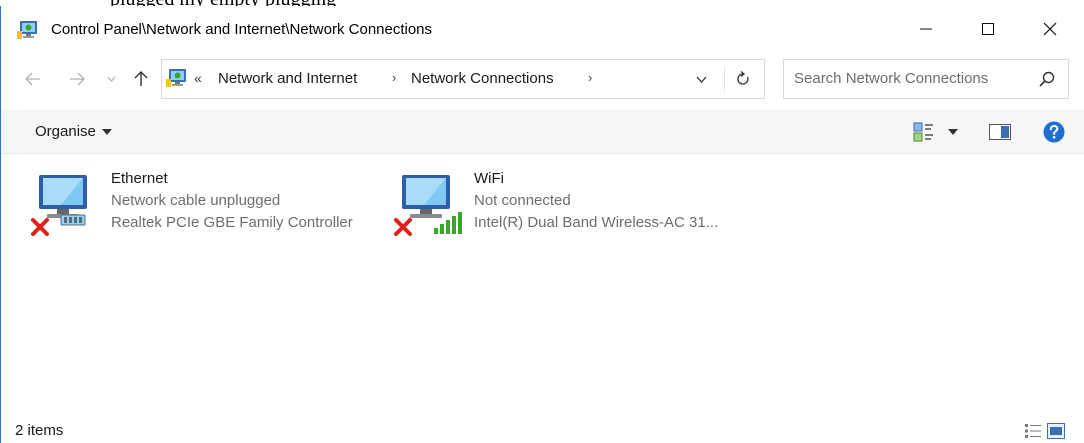  I want to click on back-button, so click(33, 79).